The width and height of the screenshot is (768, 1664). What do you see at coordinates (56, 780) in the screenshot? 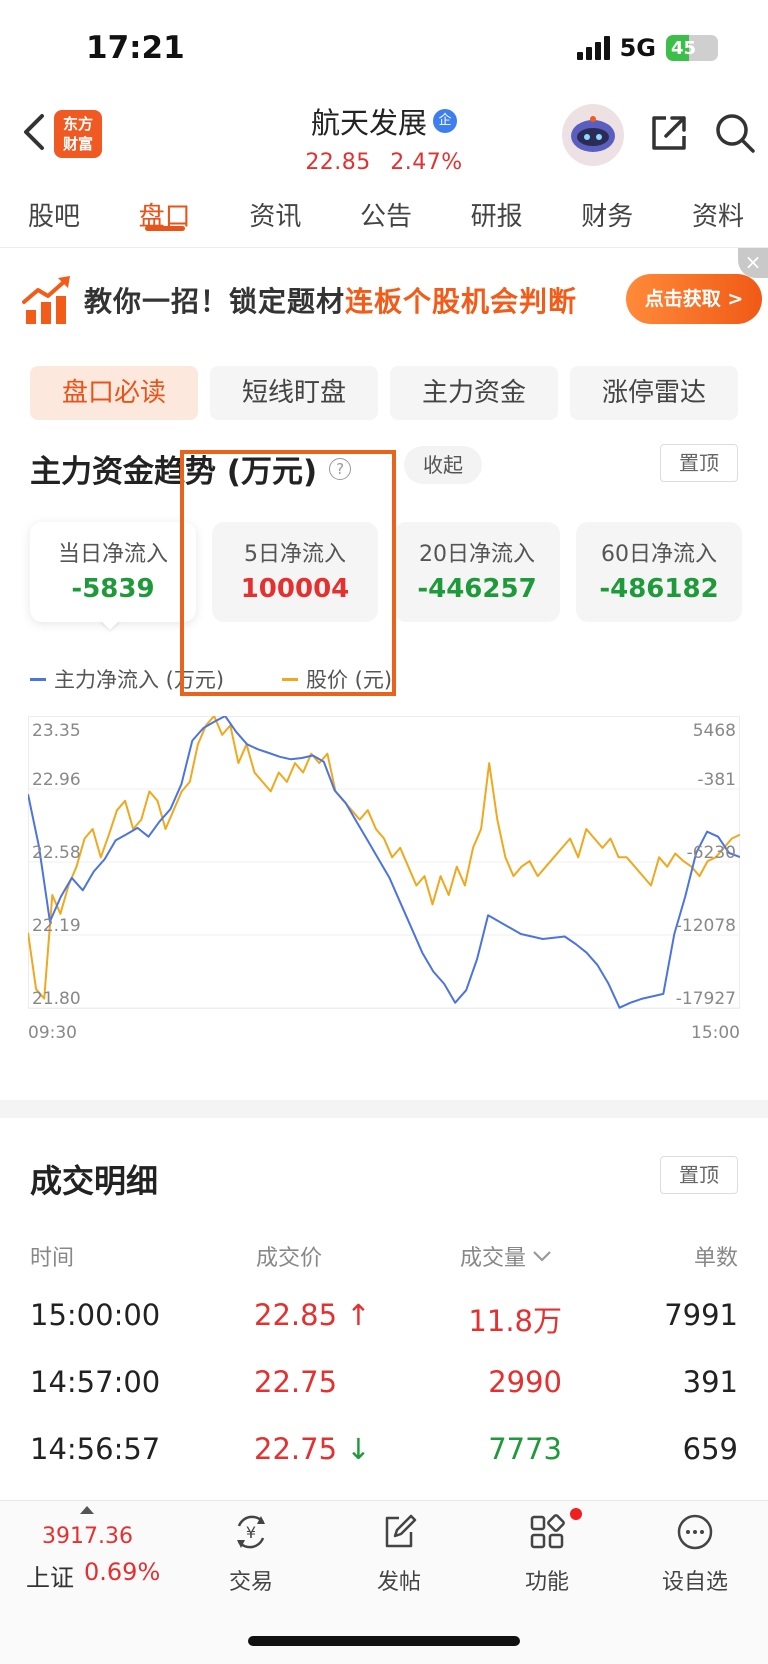
I see `y-left-tick-label: 22.96` at bounding box center [56, 780].